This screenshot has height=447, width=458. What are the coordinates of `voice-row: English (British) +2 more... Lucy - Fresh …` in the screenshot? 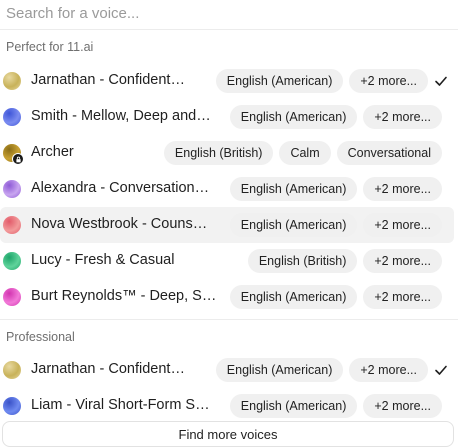 It's located at (227, 261).